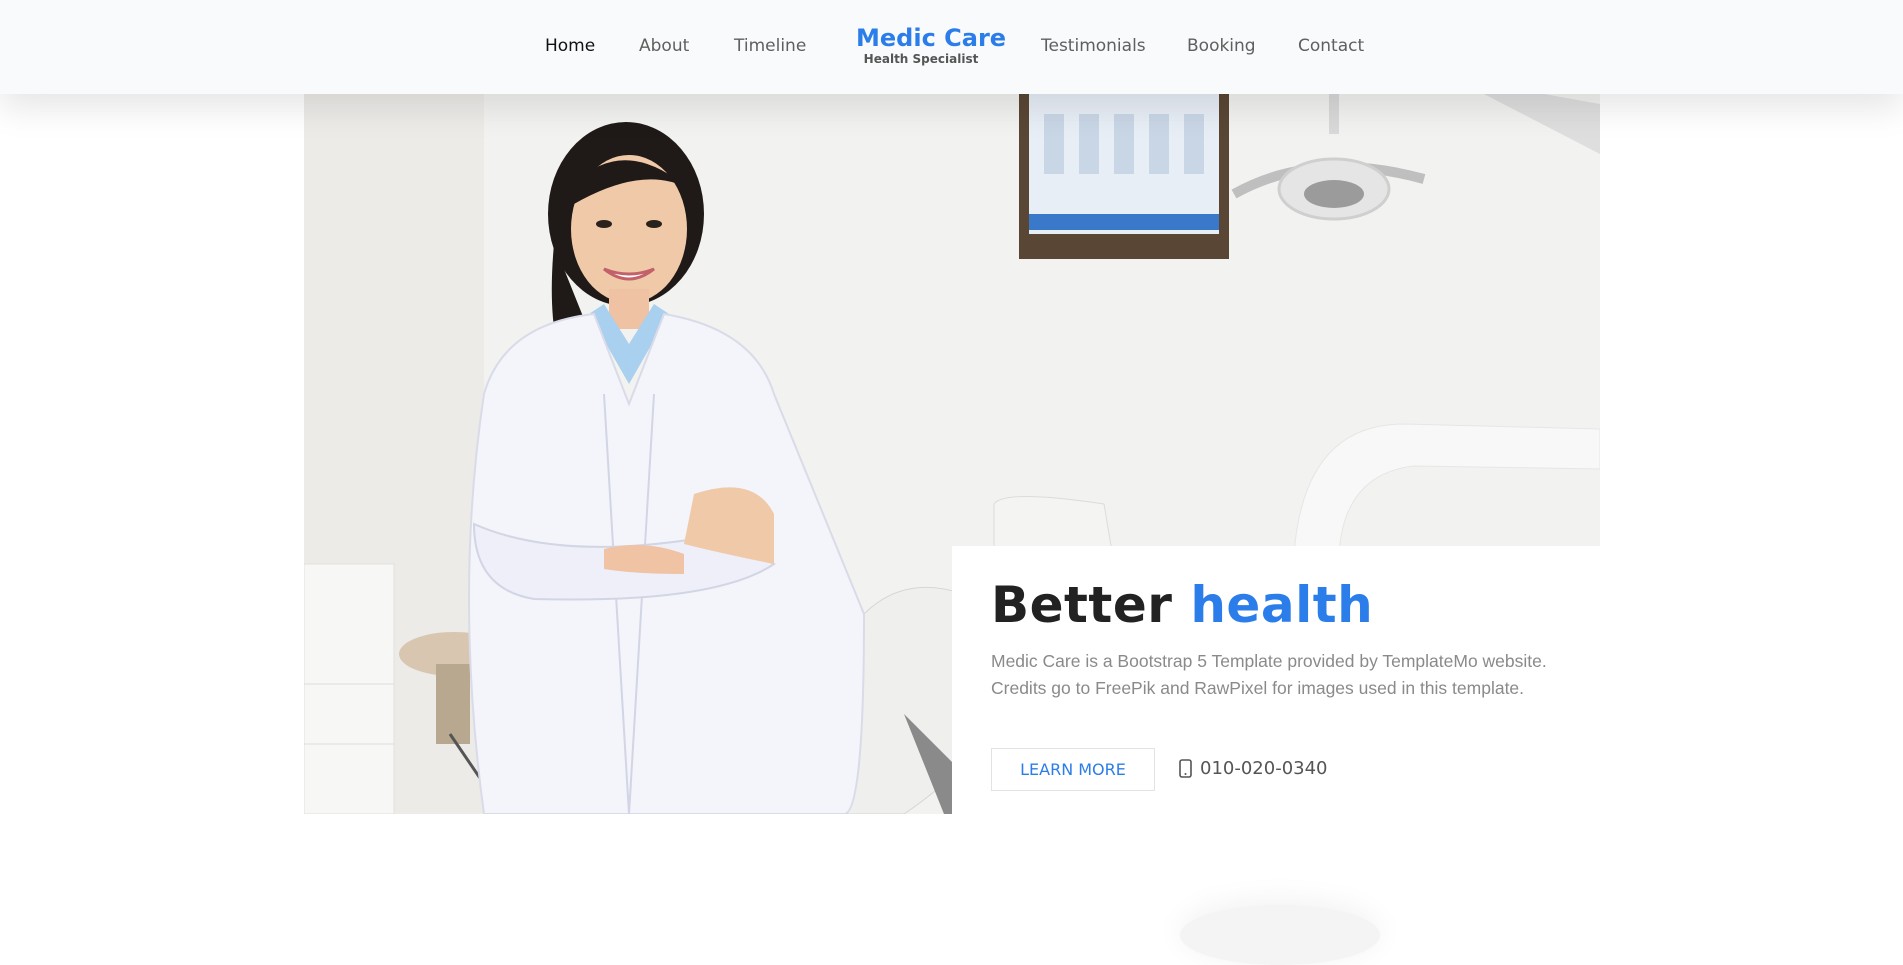 The height and width of the screenshot is (965, 1903). What do you see at coordinates (570, 46) in the screenshot?
I see `nav-home-link: Home` at bounding box center [570, 46].